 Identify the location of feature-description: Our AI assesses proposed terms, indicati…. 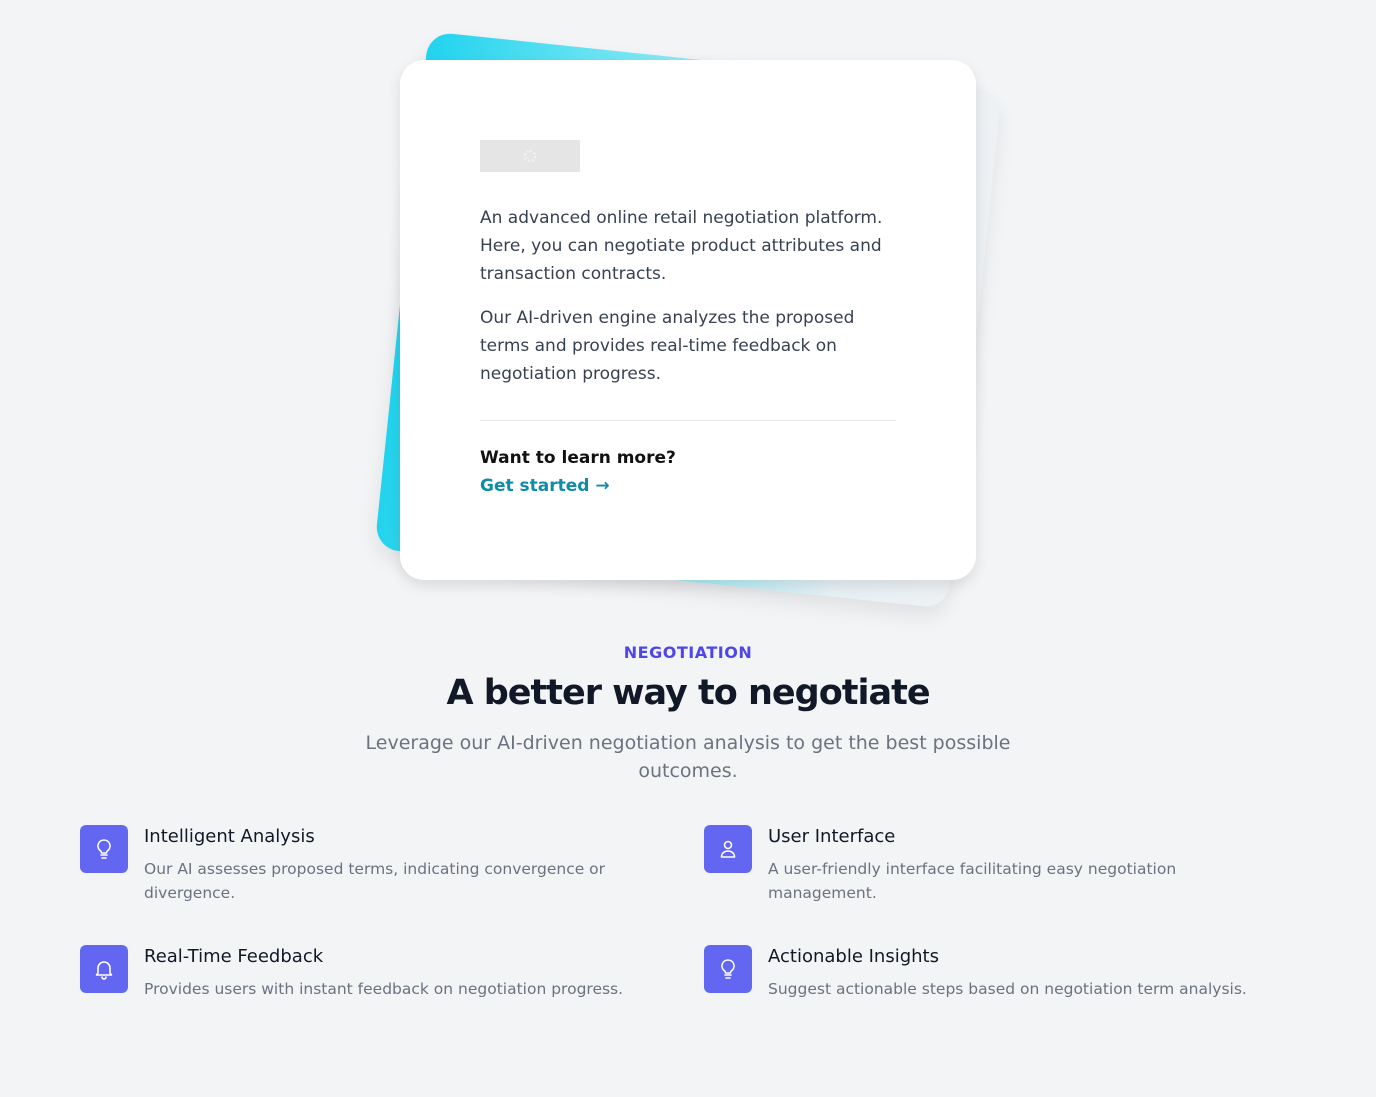
(375, 881).